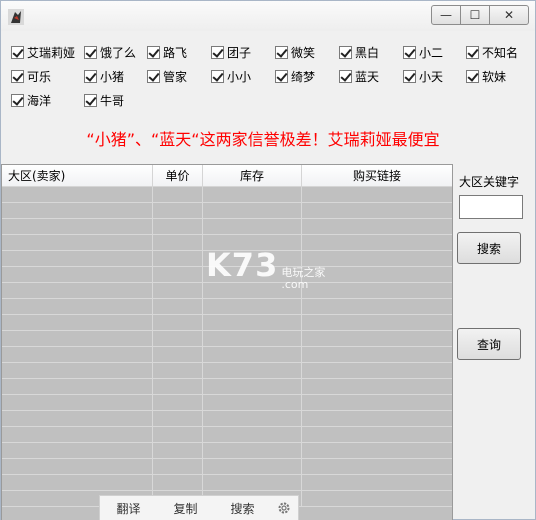 The height and width of the screenshot is (520, 536). Describe the element at coordinates (359, 76) in the screenshot. I see `seller-checkbox: 蓝天` at that location.